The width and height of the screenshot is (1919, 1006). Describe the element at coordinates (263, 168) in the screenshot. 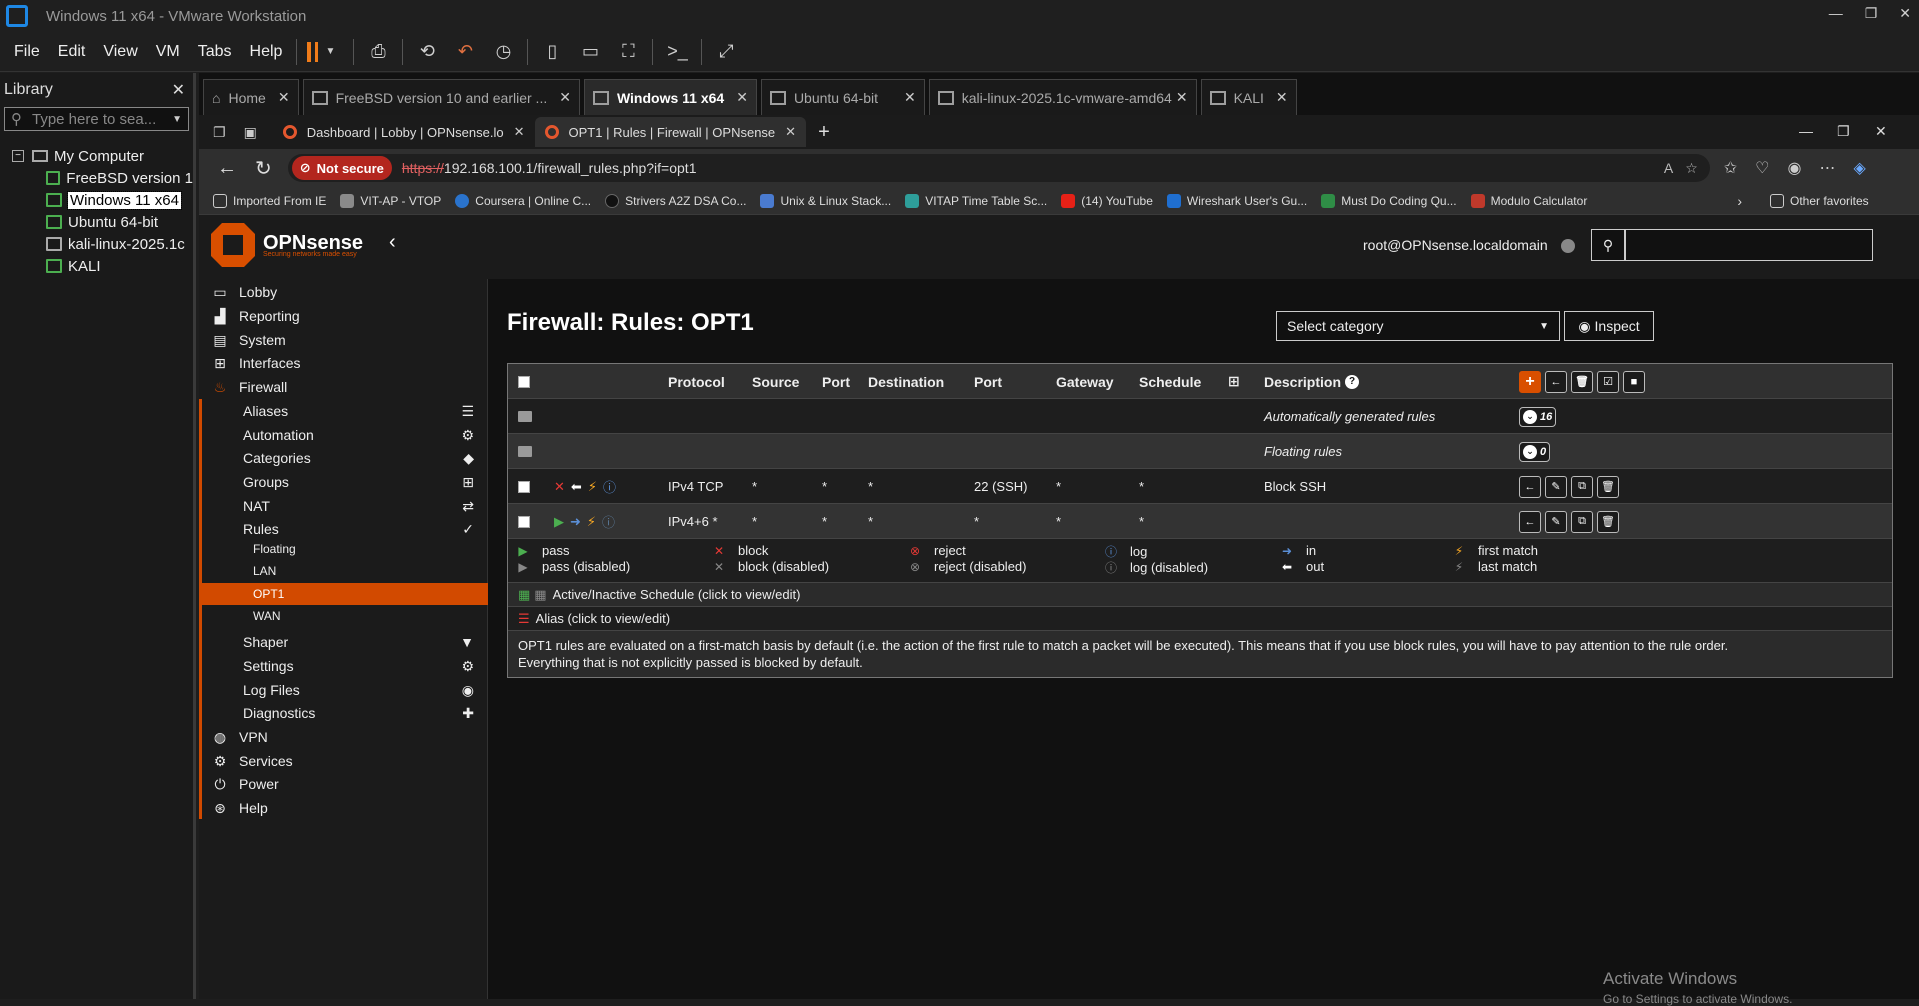

I see `refresh-icon: ↻` at that location.